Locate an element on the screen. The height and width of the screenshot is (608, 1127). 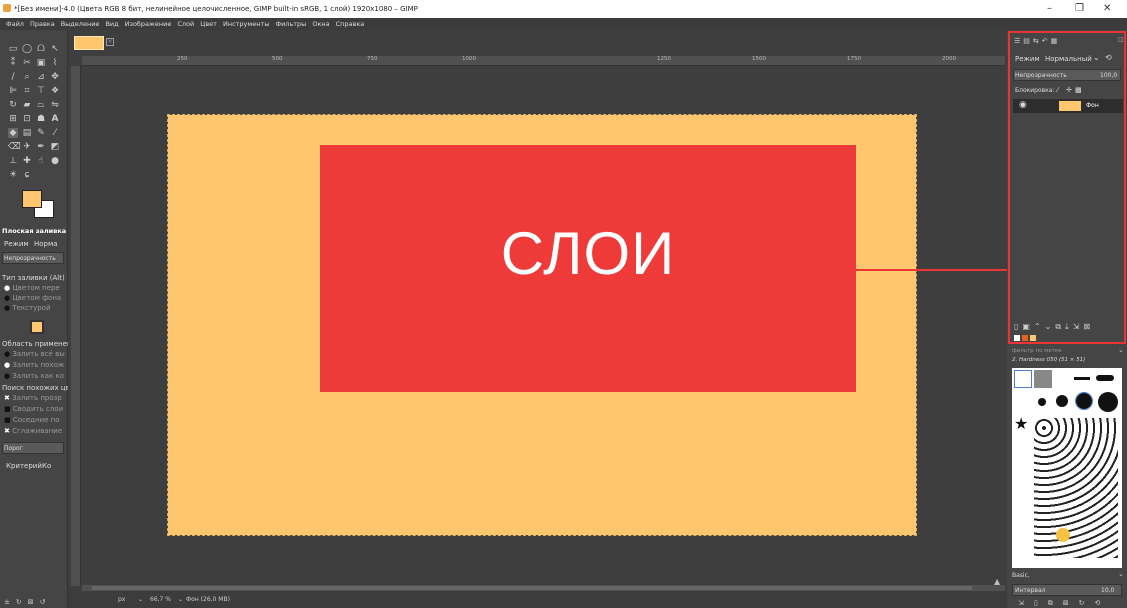
measure-icon: ⊿ is located at coordinates (41, 77).